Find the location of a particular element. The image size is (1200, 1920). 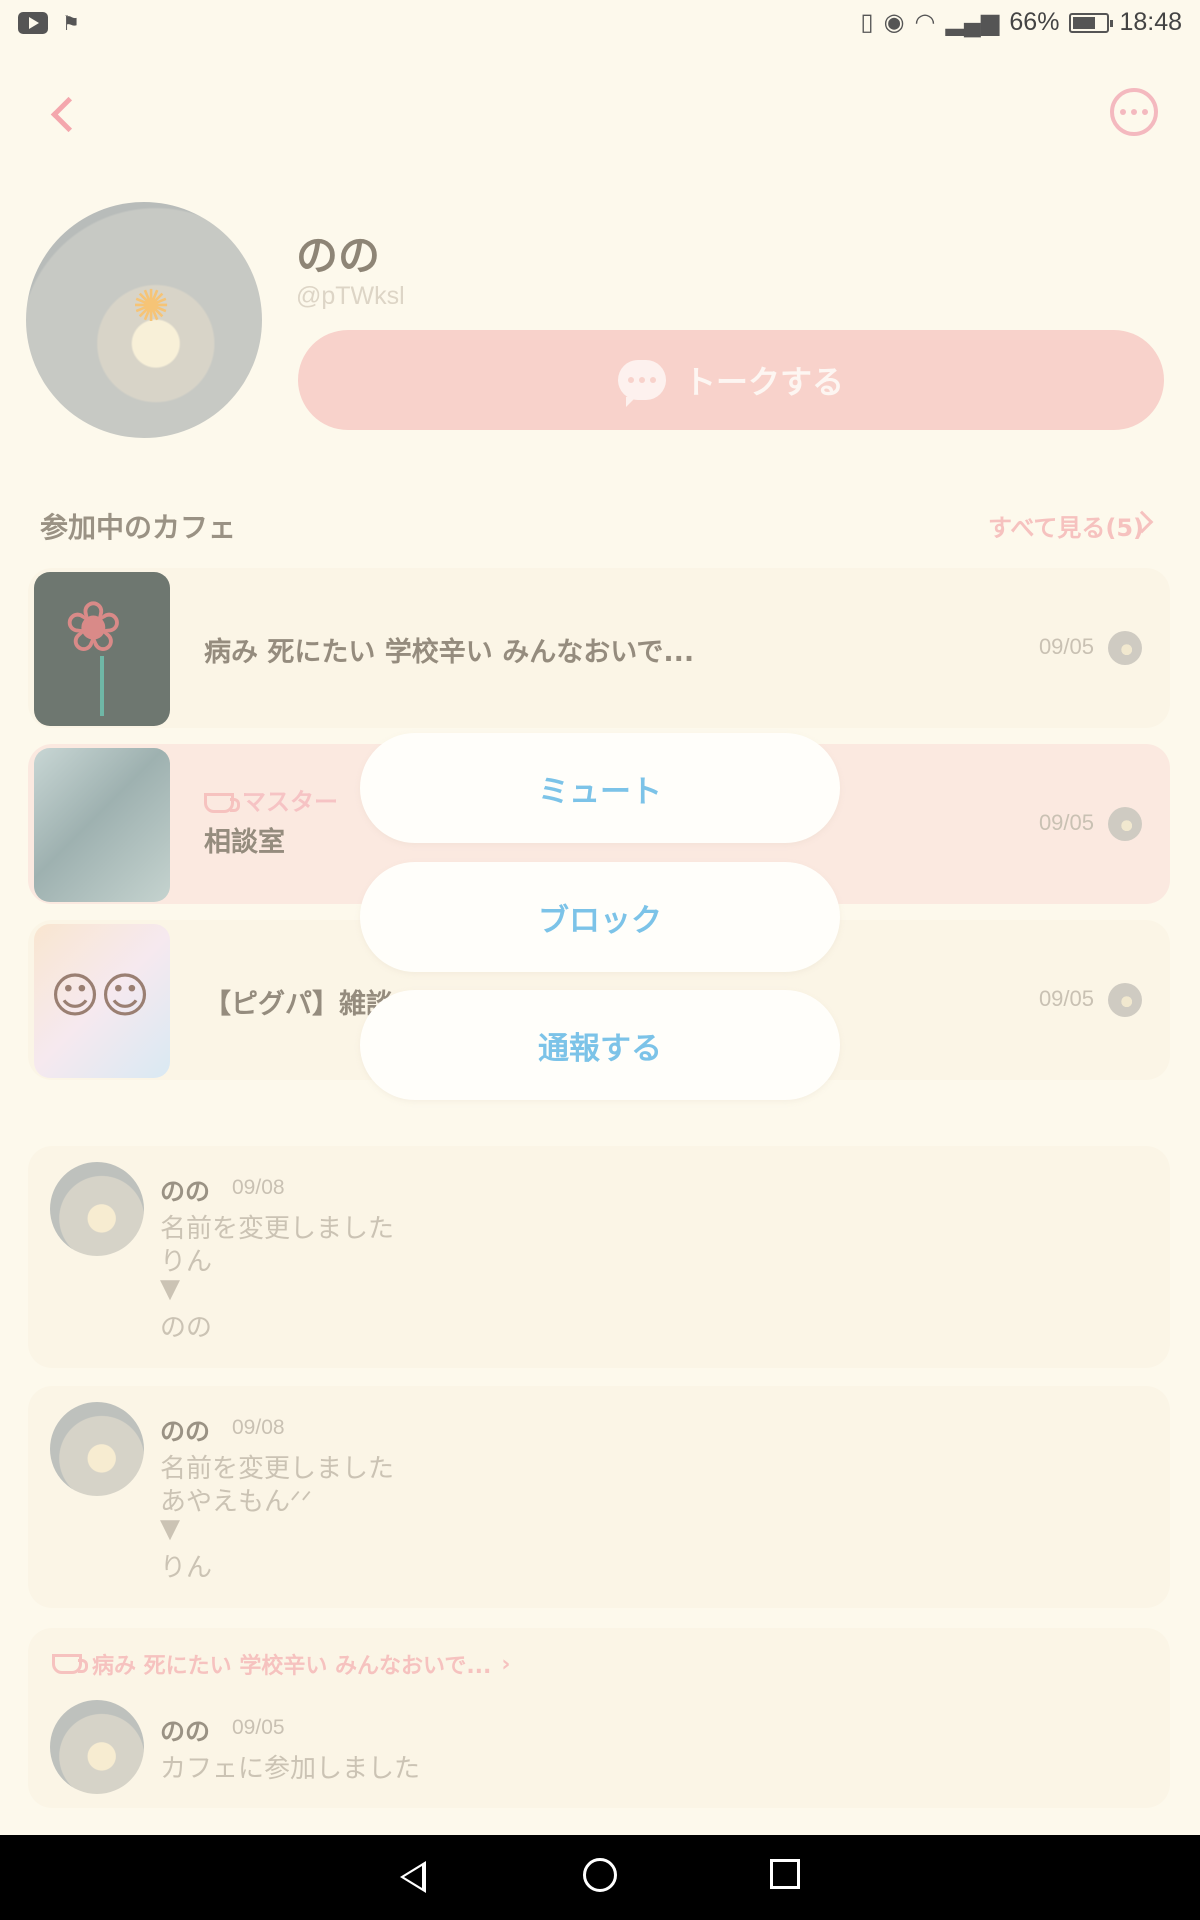

cafe-row: 病み 死にたい 学校辛い みんなおいで... 09/05 is located at coordinates (599, 648).